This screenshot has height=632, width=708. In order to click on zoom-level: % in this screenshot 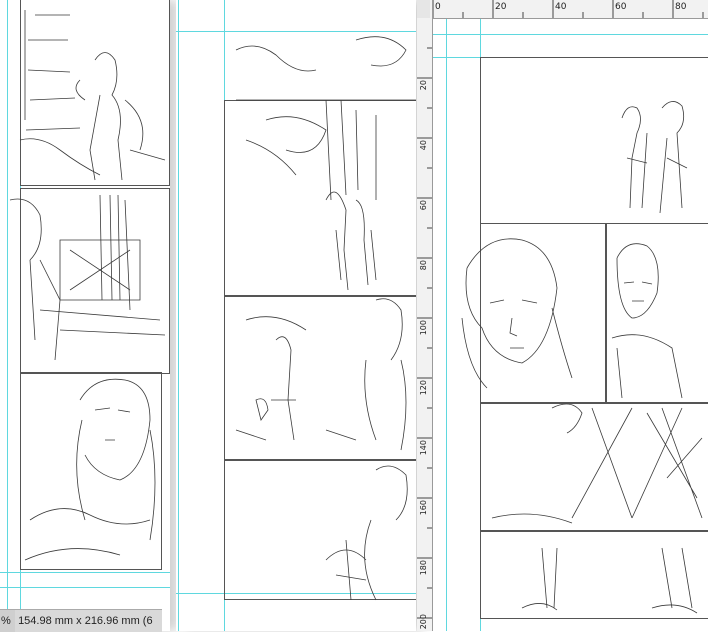, I will do `click(7, 621)`.